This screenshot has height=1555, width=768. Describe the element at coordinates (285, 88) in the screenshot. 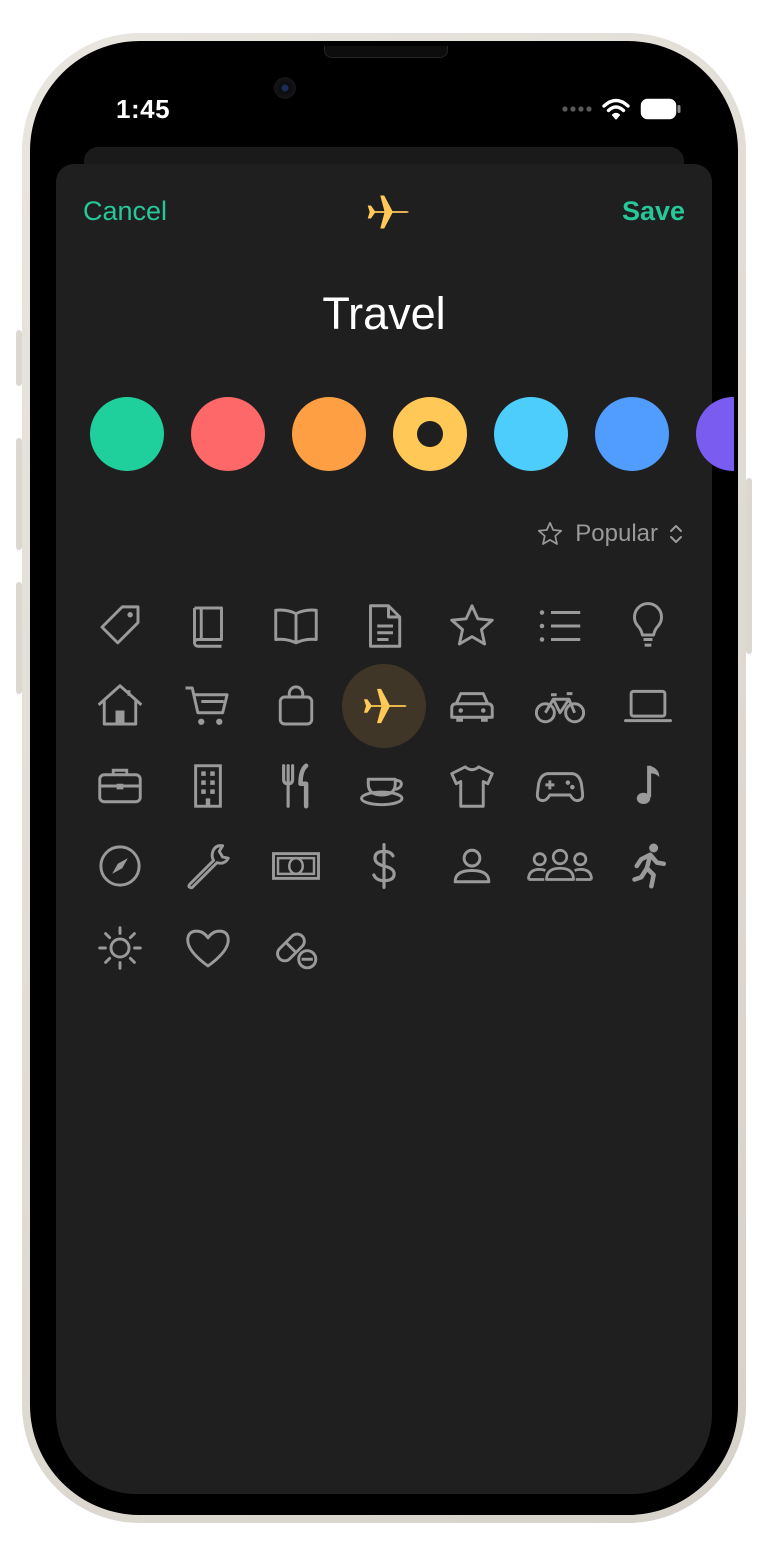

I see `front-camera` at that location.